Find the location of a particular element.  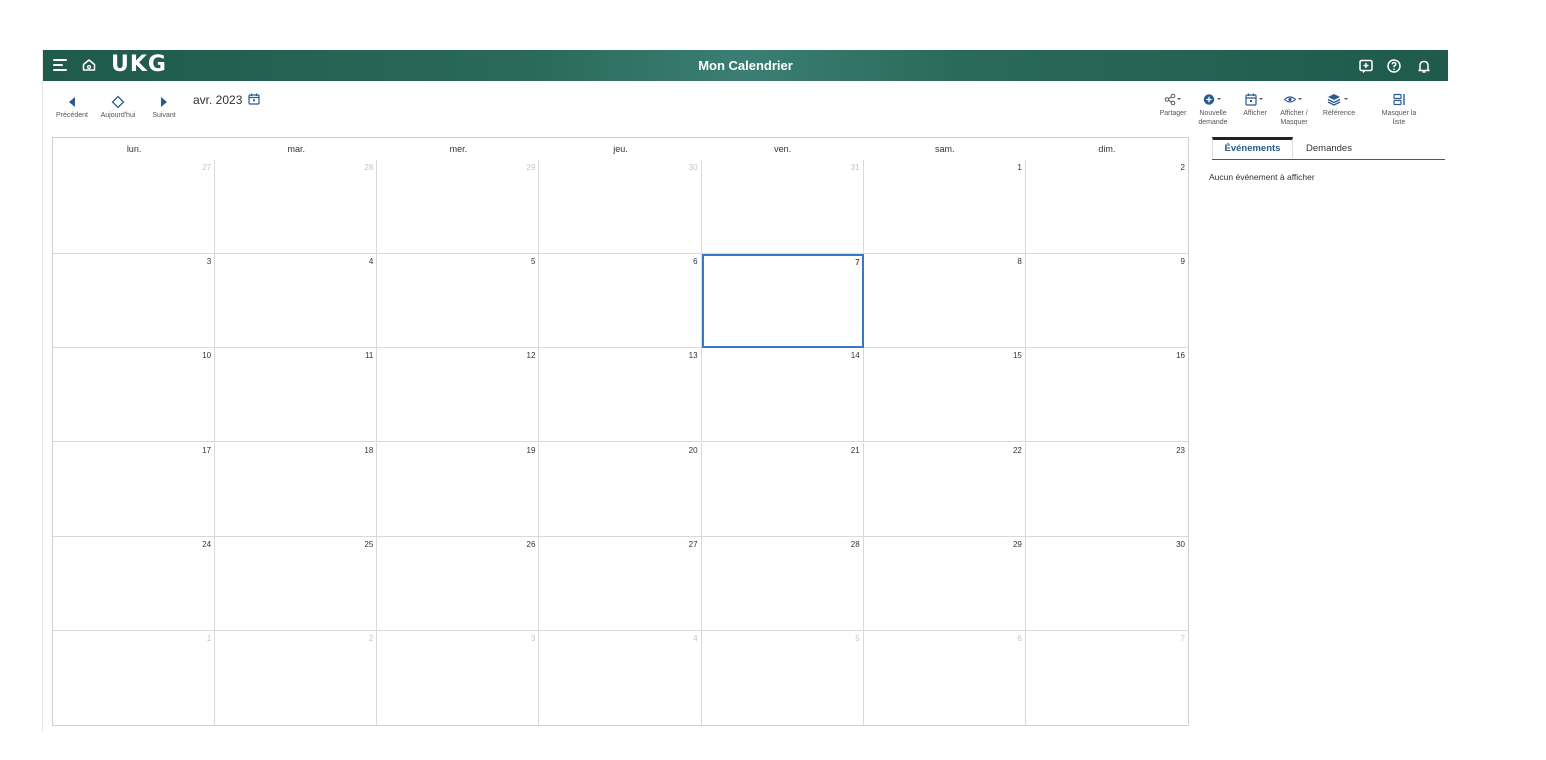

day-number: 25 is located at coordinates (369, 544).